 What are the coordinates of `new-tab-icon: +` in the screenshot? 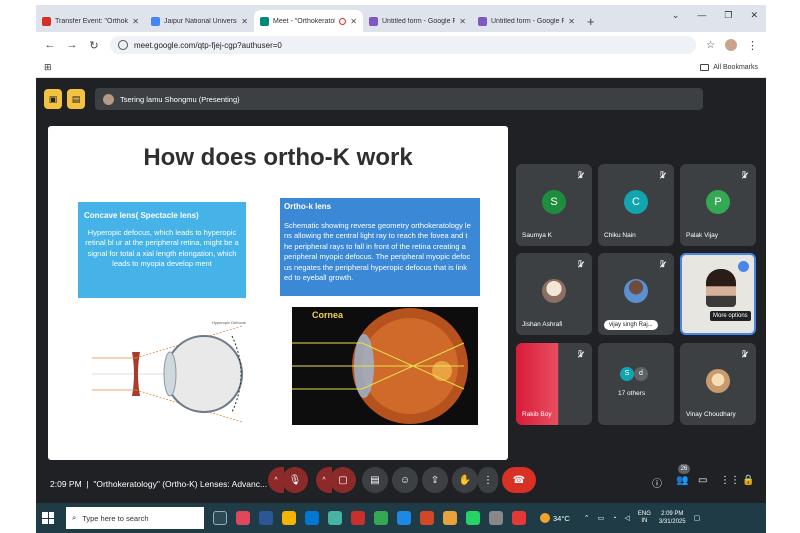 It's located at (591, 21).